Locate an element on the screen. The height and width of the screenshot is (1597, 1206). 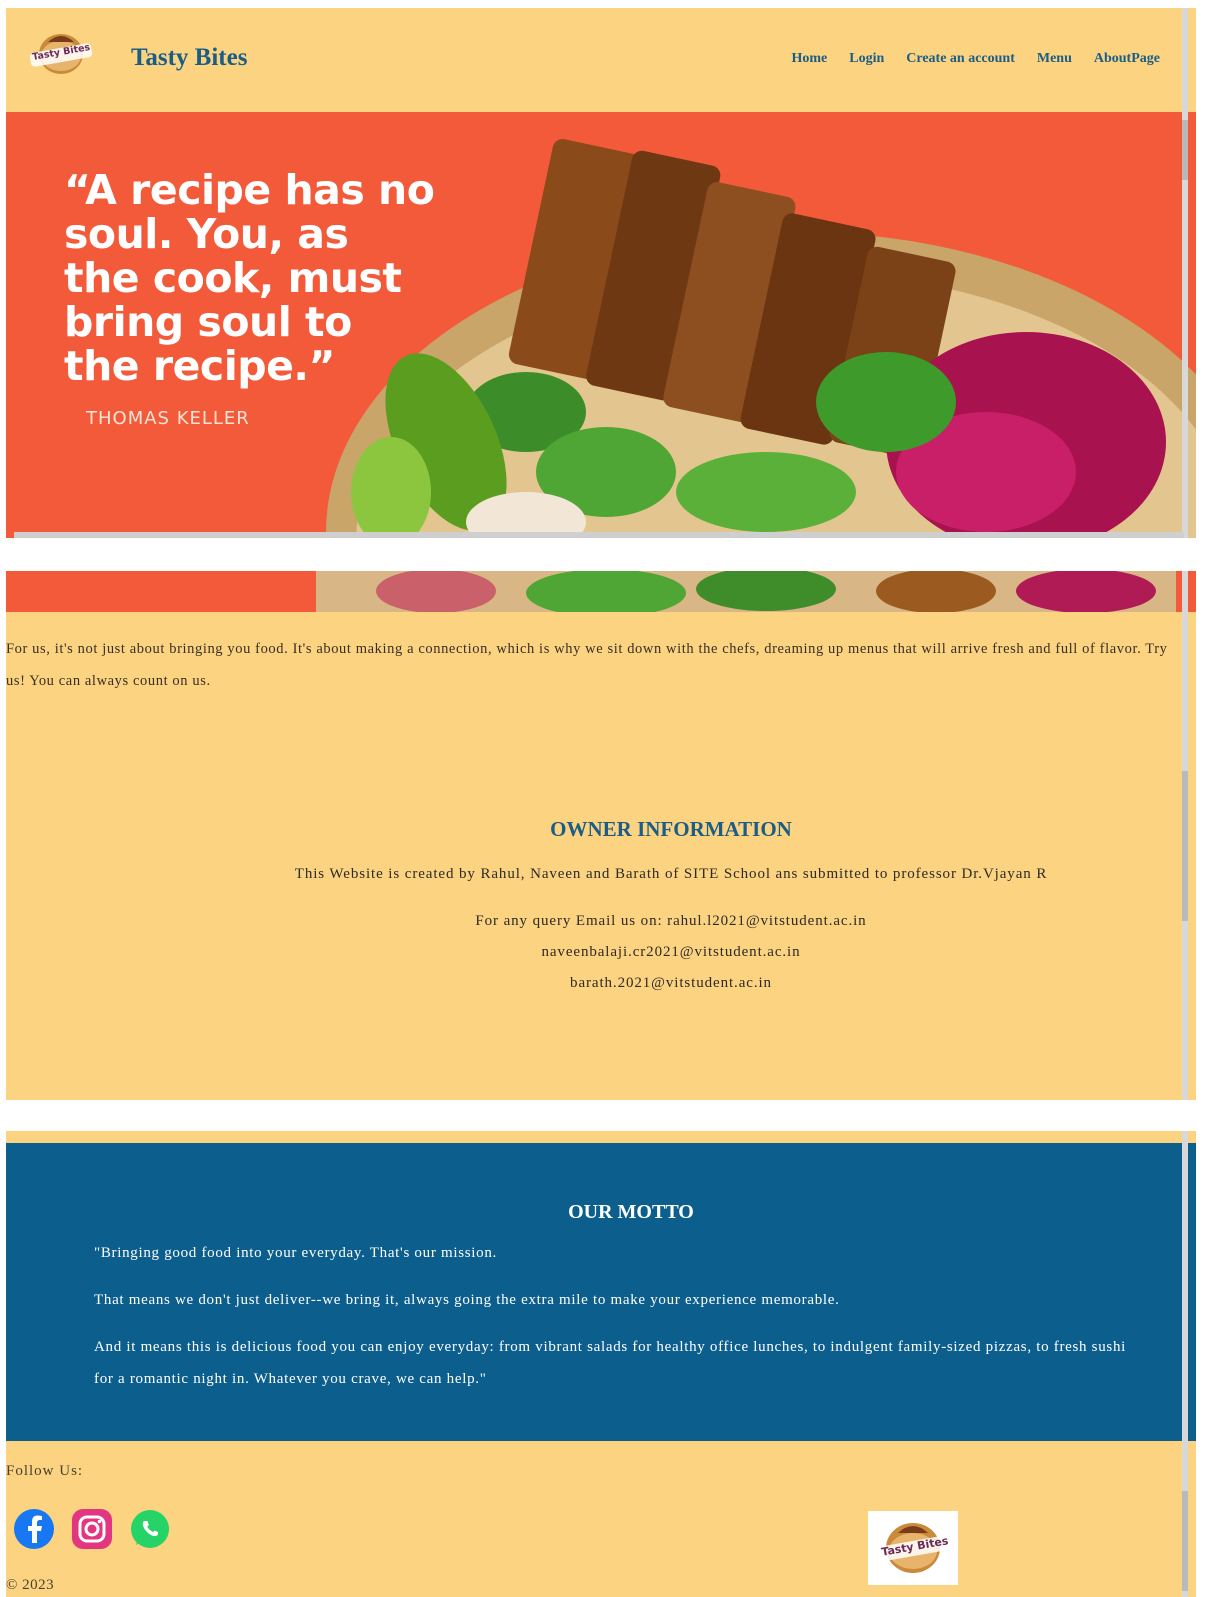
nav-about: AboutPage is located at coordinates (1127, 59).